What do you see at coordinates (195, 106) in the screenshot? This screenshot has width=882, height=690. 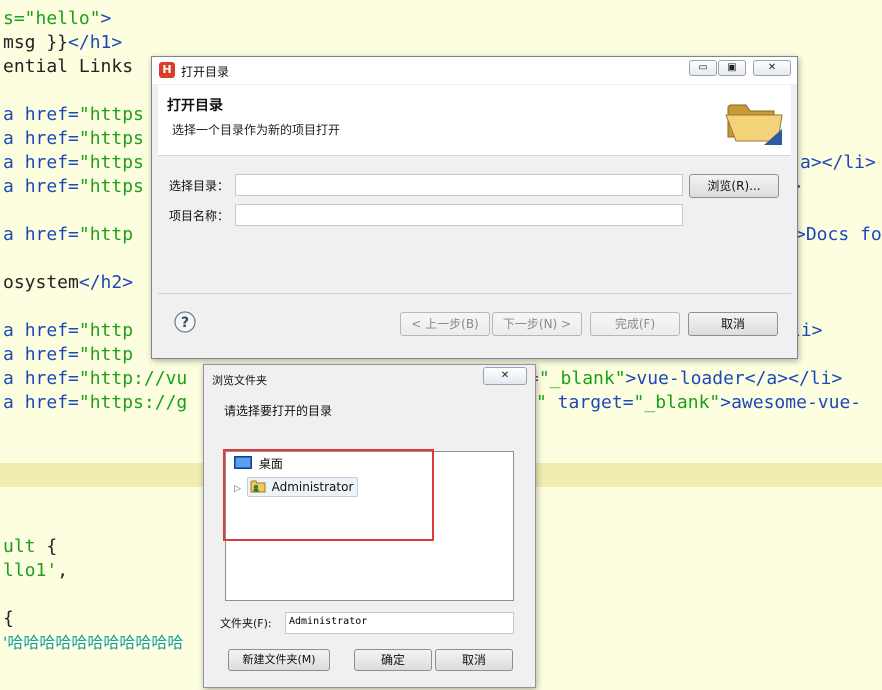 I see `banner-title: 打开目录` at bounding box center [195, 106].